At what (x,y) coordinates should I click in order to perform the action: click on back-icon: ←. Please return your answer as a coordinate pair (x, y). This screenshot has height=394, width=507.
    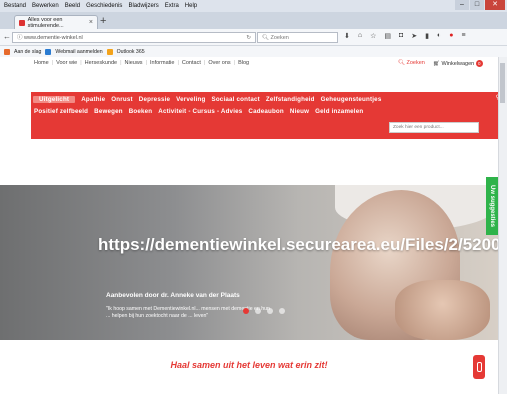
    Looking at the image, I should click on (7, 36).